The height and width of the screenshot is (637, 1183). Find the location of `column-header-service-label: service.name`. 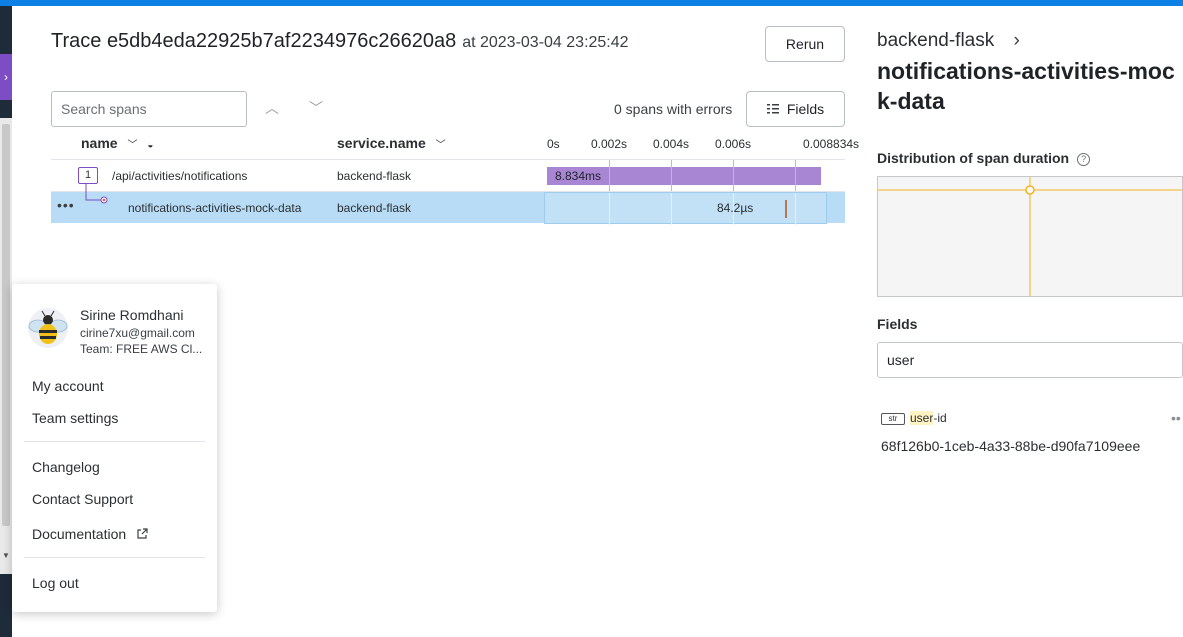

column-header-service-label: service.name is located at coordinates (381, 143).